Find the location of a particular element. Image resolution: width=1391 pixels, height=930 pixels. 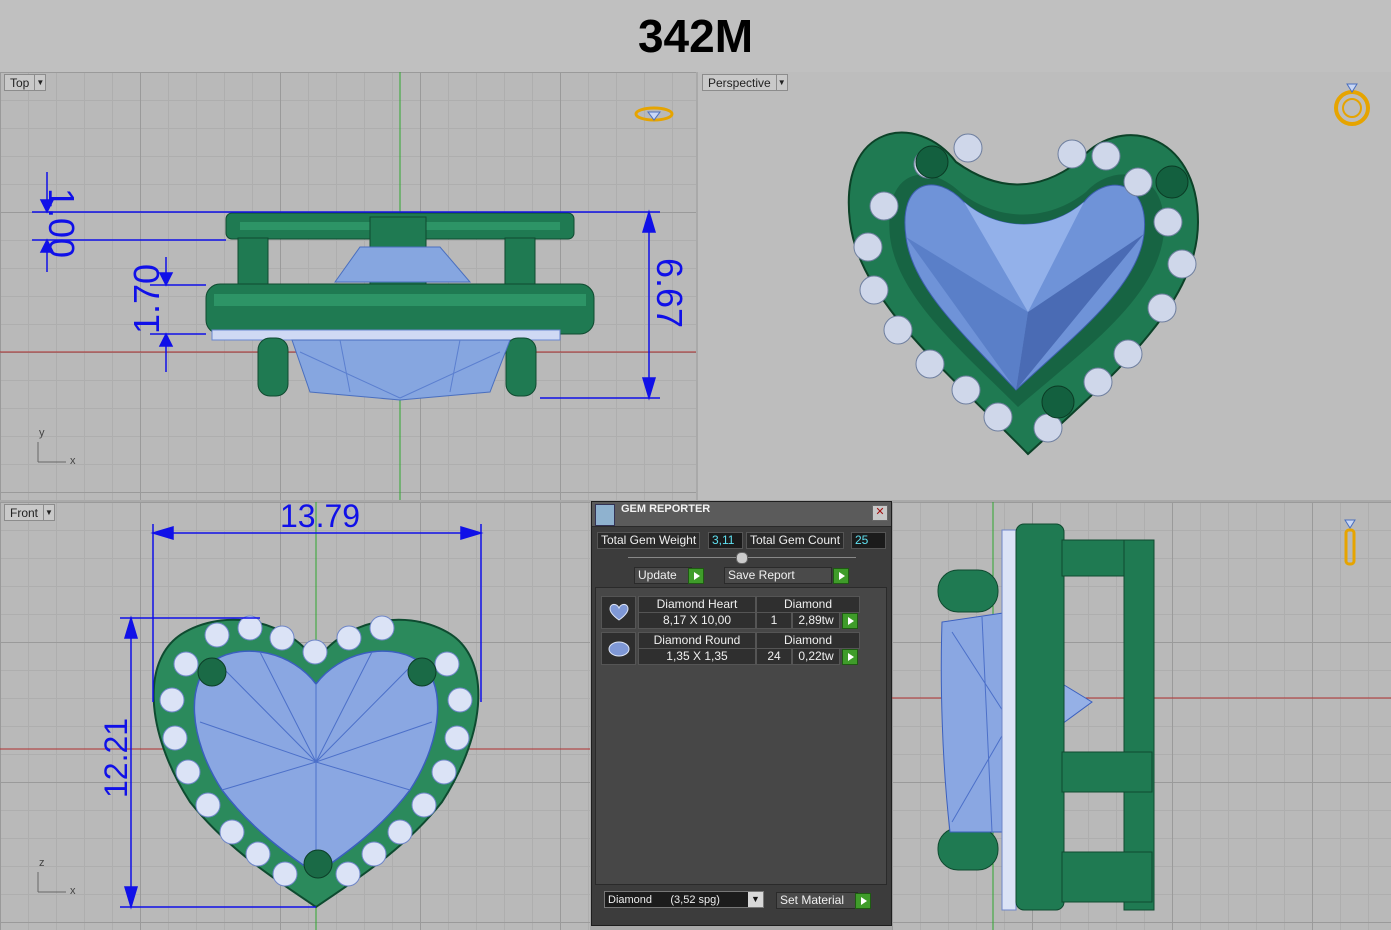

gem-reporter-header: GEM REPORTER ✕ is located at coordinates (741, 514).